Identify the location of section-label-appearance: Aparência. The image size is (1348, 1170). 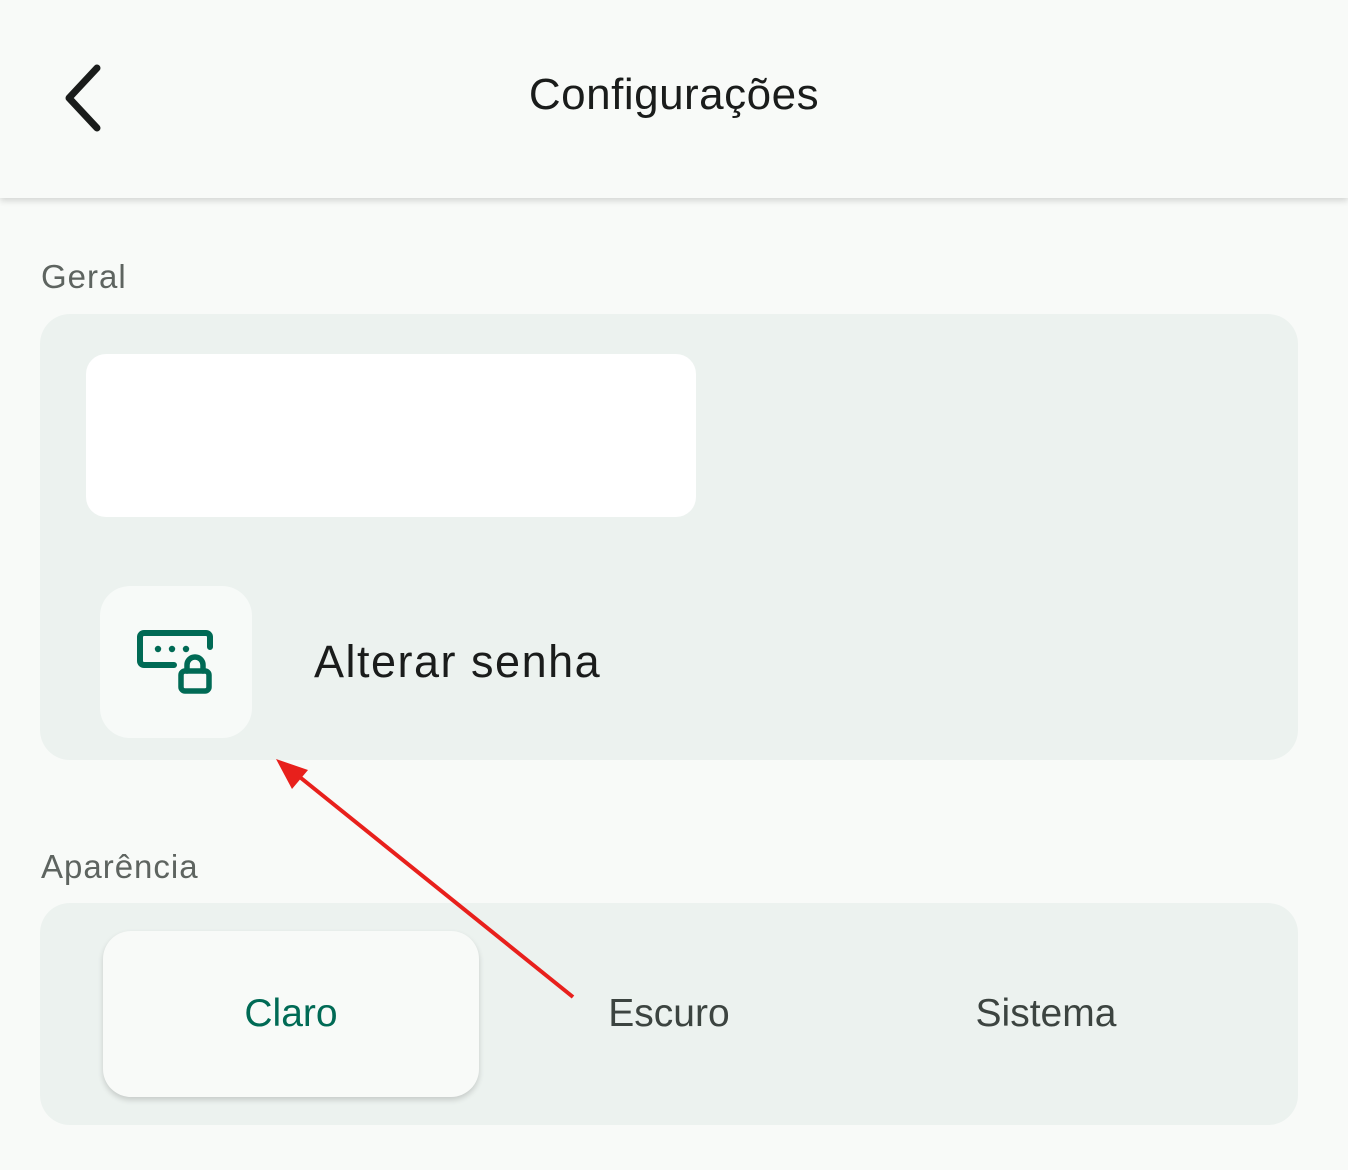
(120, 866).